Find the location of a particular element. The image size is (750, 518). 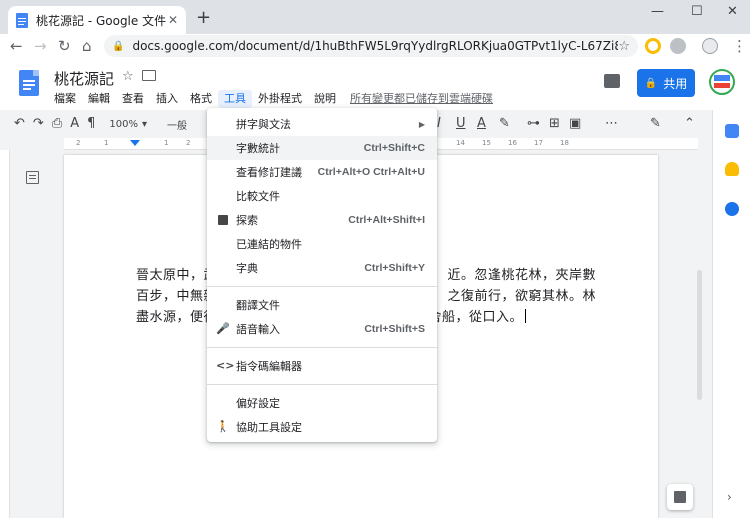

vertical-scrollbar is located at coordinates (699, 334).